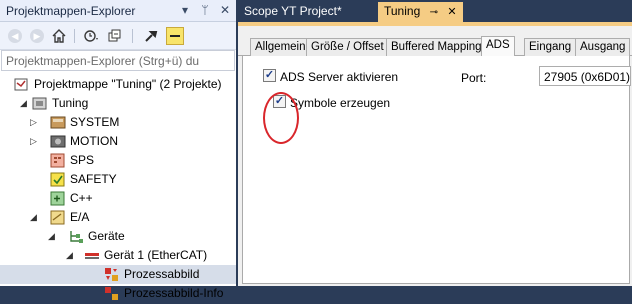 Image resolution: width=632 pixels, height=304 pixels. I want to click on motion-icon, so click(58, 141).